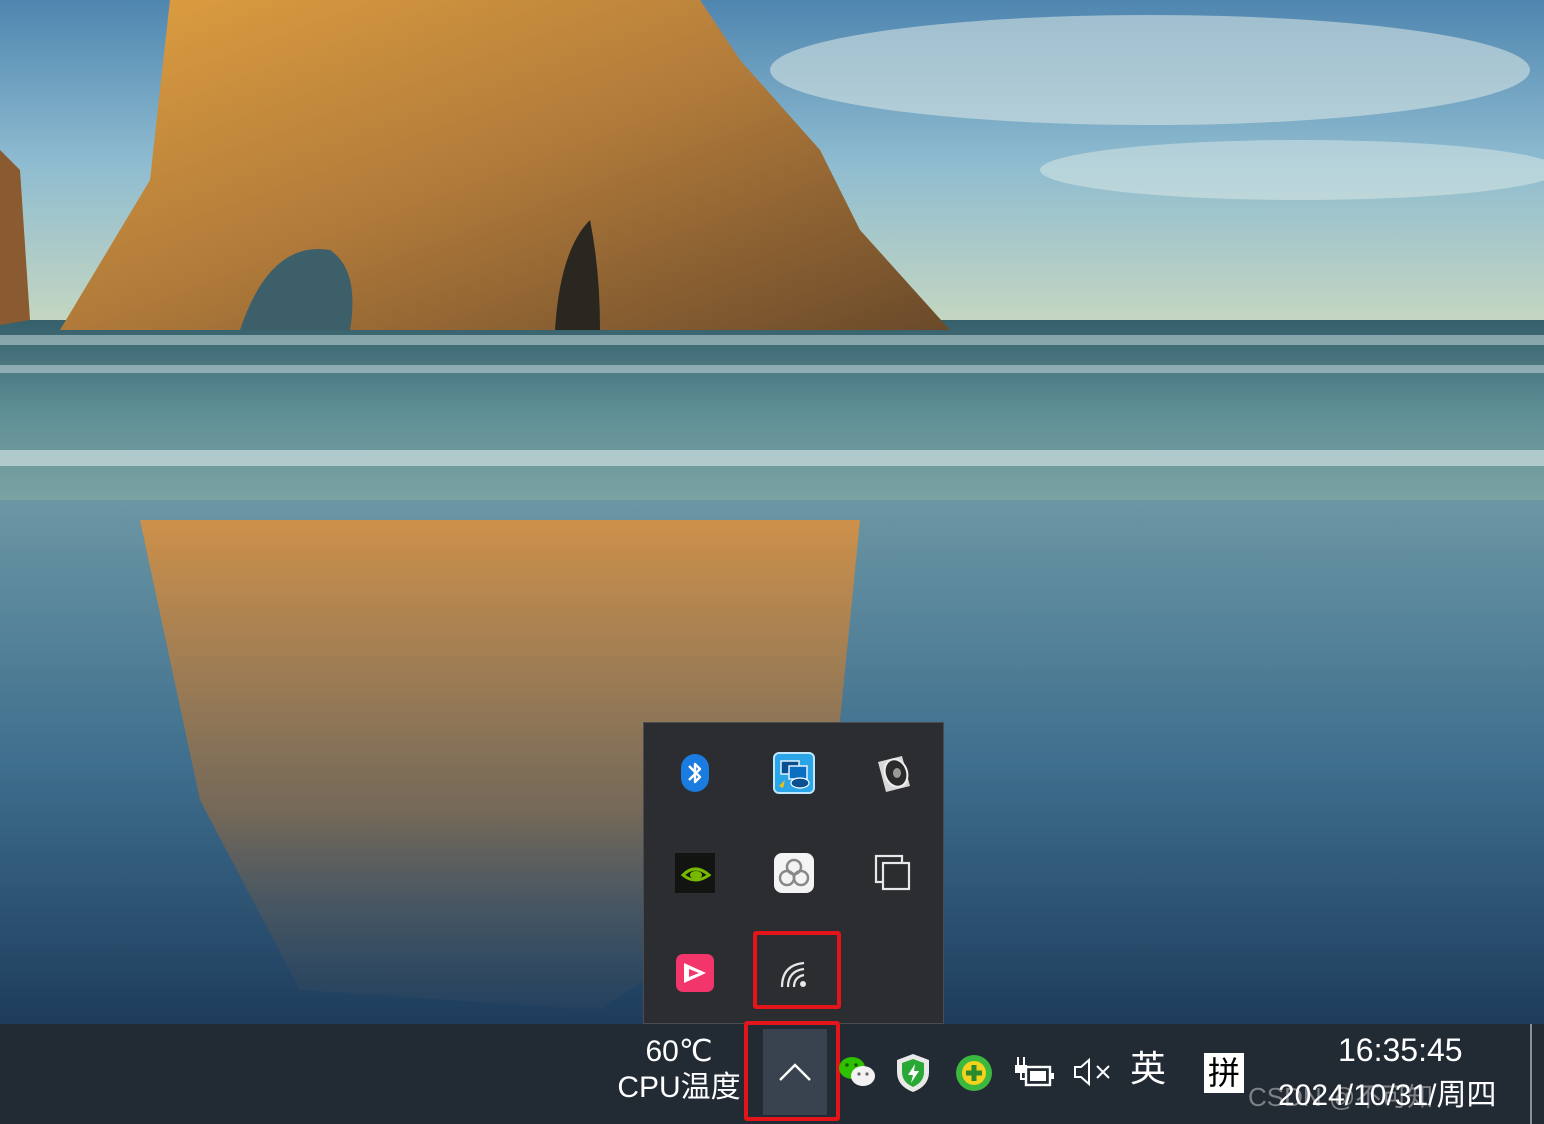 The image size is (1544, 1124). Describe the element at coordinates (792, 1071) in the screenshot. I see `chevron-highlight-box` at that location.